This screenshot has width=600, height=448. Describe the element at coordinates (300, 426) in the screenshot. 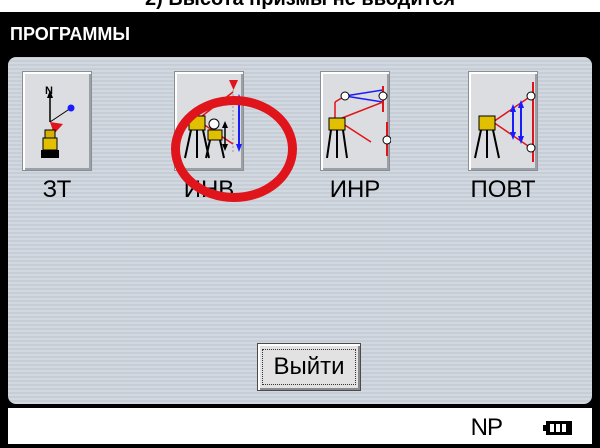

I see `status-bar: NP` at that location.